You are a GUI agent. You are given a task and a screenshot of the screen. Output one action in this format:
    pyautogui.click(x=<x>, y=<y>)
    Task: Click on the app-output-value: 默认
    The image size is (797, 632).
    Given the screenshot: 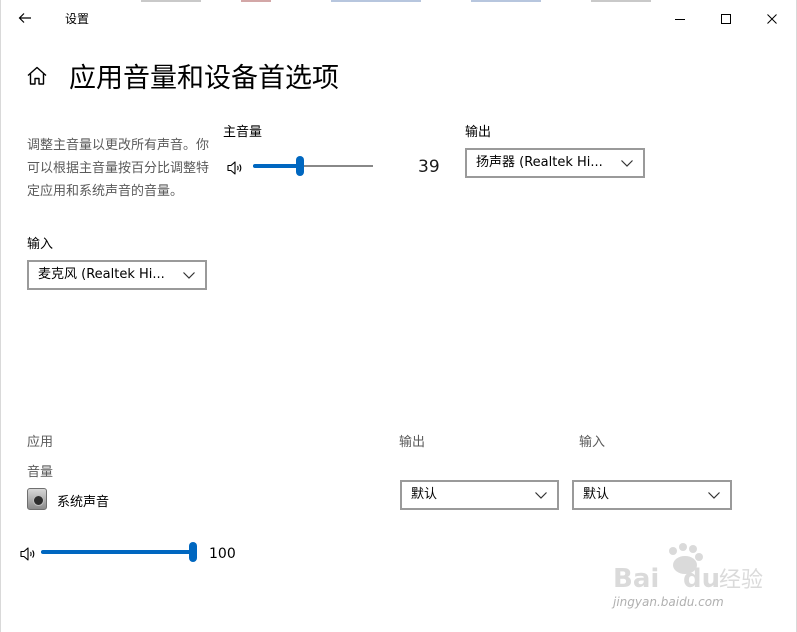 What is the action you would take?
    pyautogui.click(x=424, y=494)
    